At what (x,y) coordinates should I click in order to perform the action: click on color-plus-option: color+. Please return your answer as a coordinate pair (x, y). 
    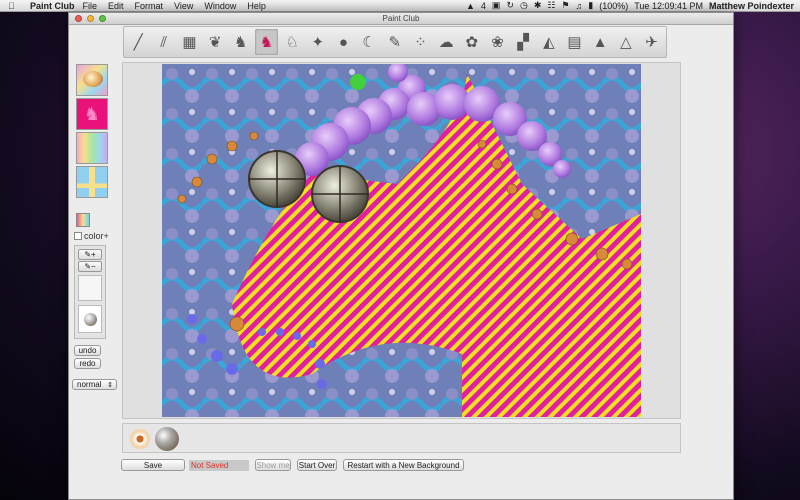
    Looking at the image, I should click on (91, 236).